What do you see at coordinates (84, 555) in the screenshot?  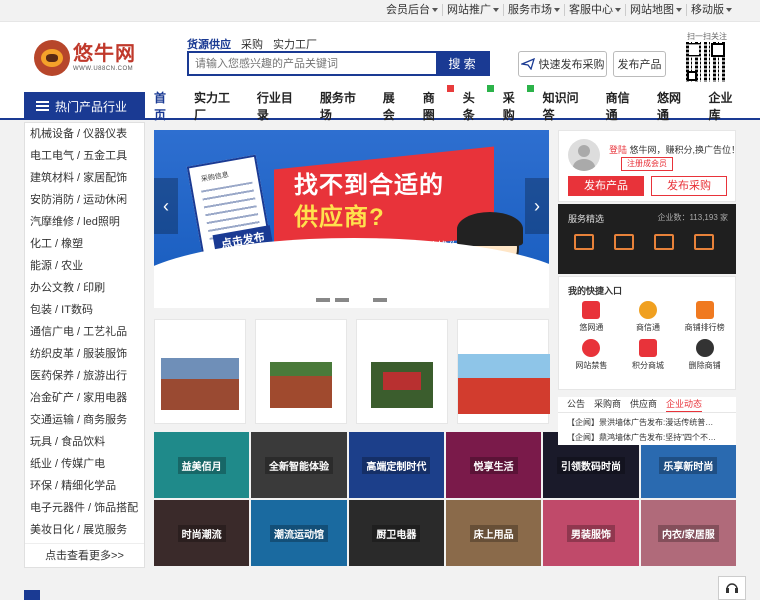 I see `sidebar-more-link: 点击查看更多>>` at bounding box center [84, 555].